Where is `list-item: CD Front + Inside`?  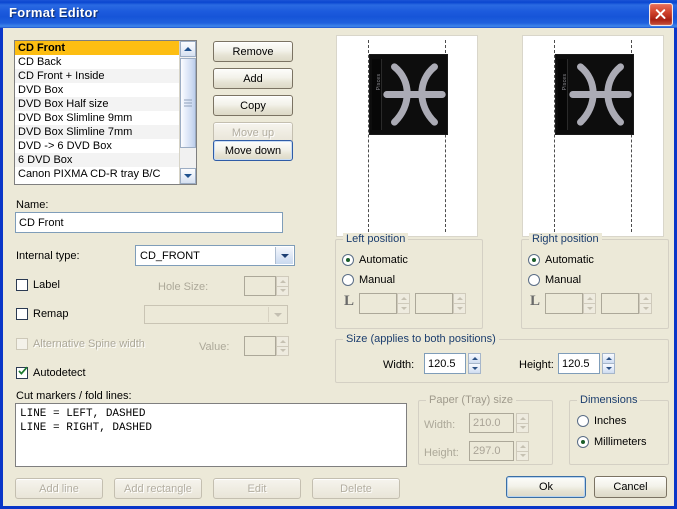 list-item: CD Front + Inside is located at coordinates (97, 76).